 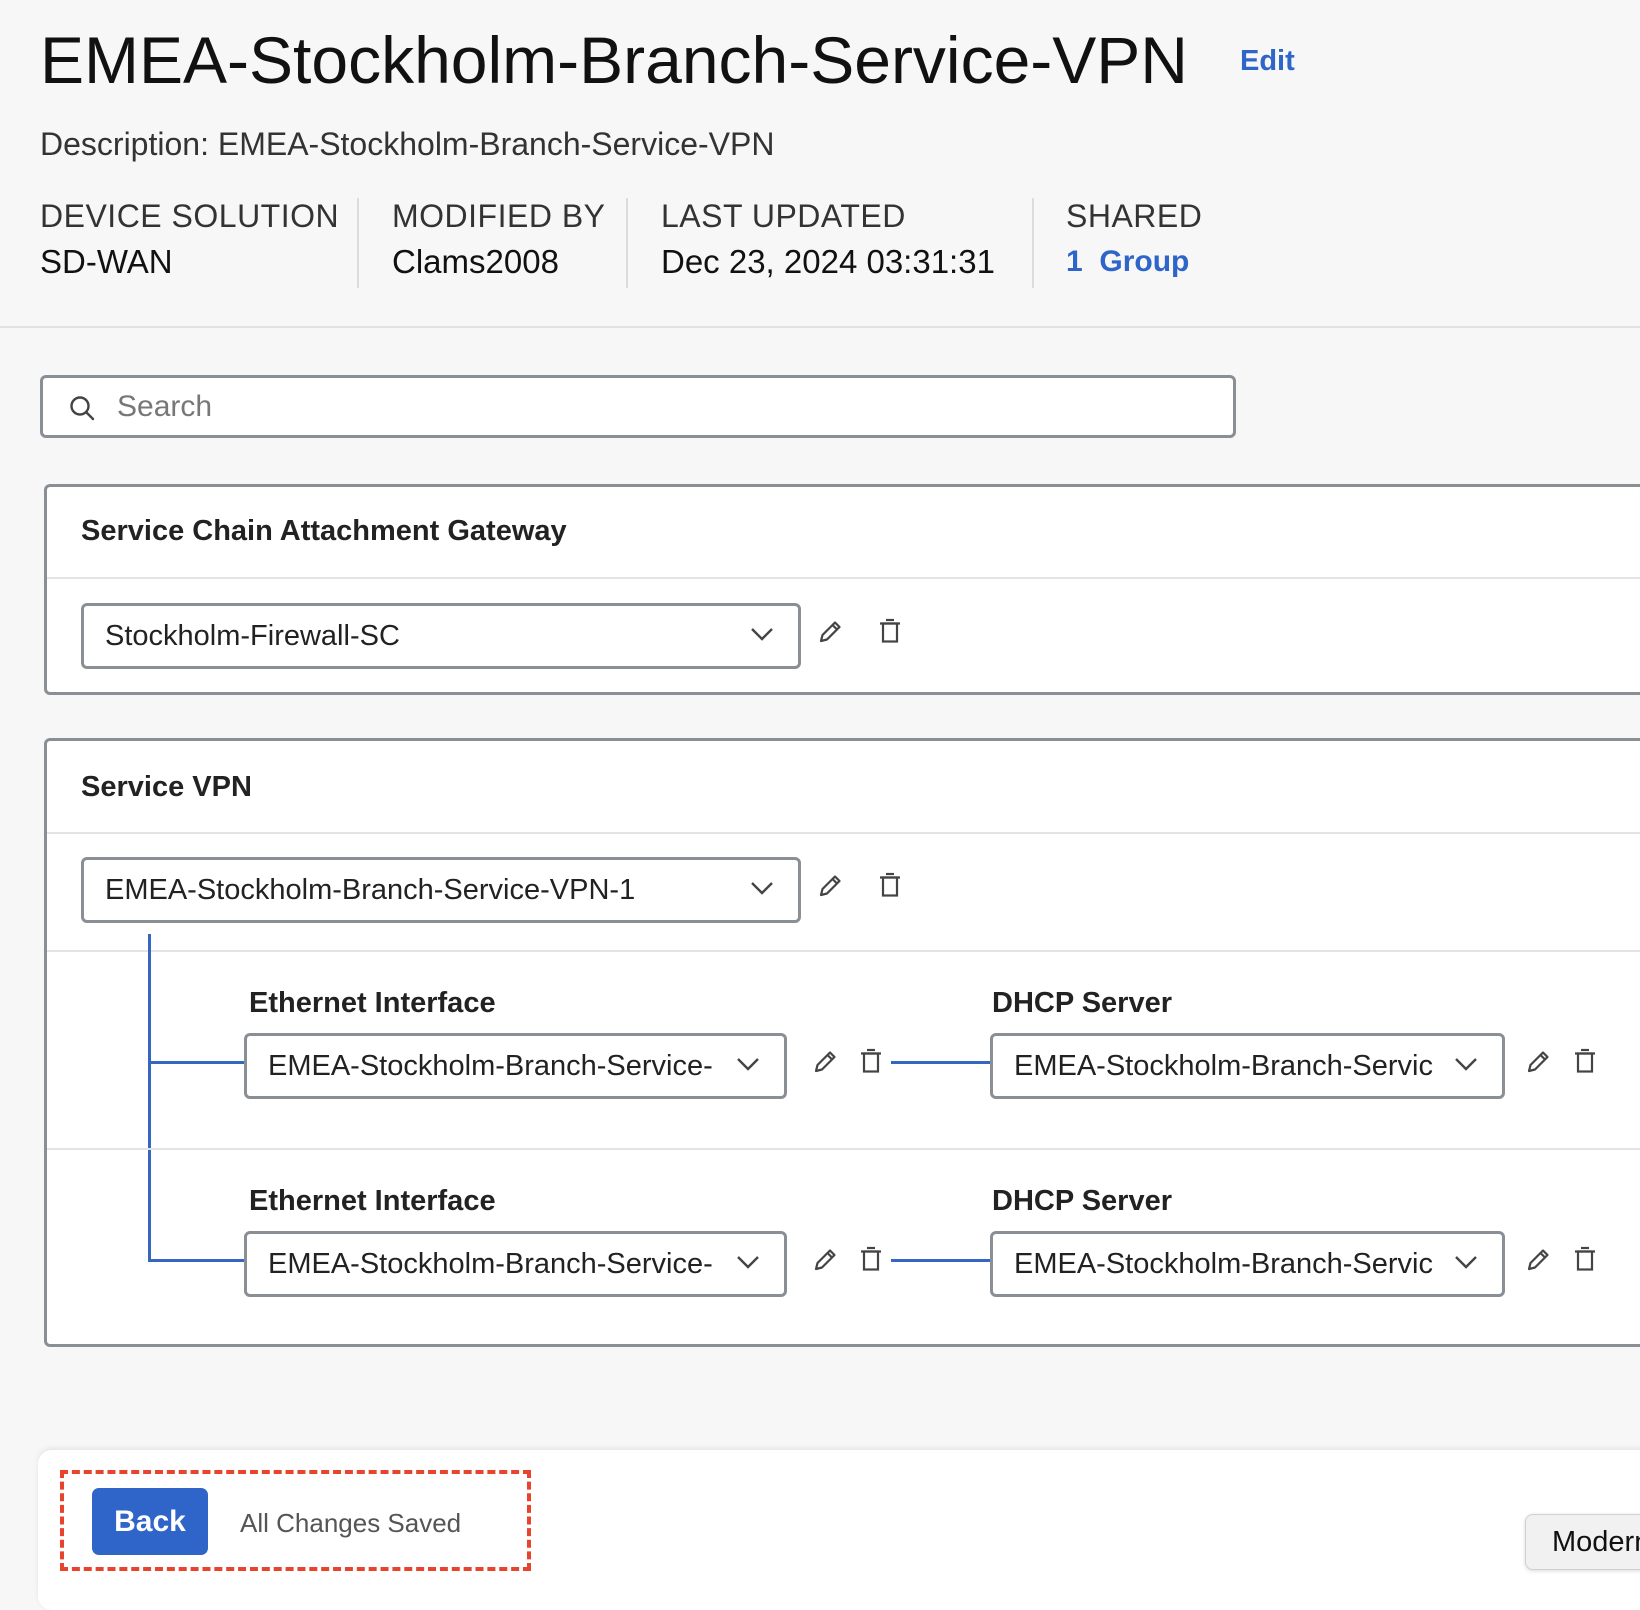 I want to click on tooltip: Modern, so click(x=1582, y=1542).